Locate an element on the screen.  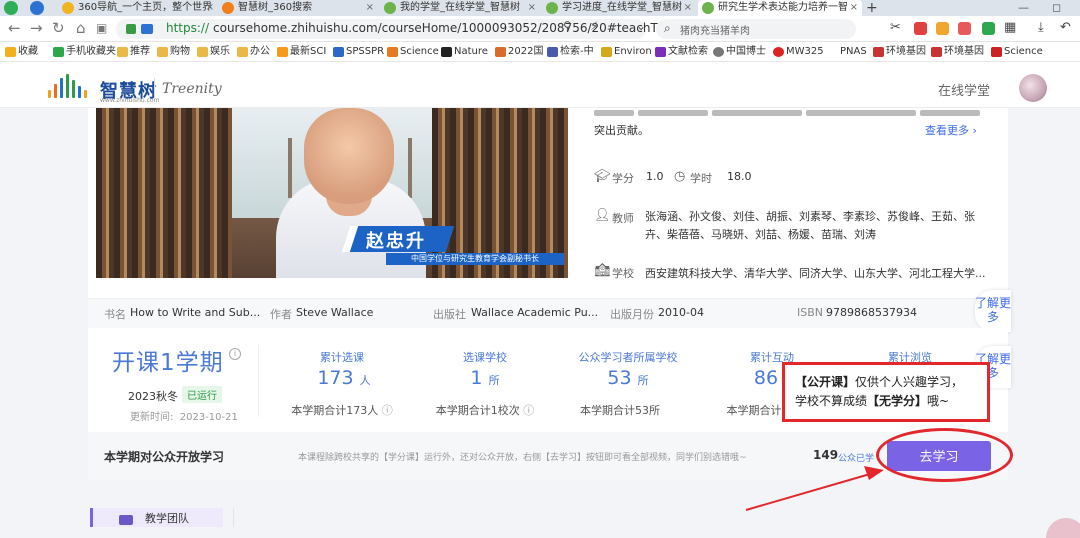
course-video: 赵忠升 中国学位与研究生教育学会副秘书长 is located at coordinates (332, 193).